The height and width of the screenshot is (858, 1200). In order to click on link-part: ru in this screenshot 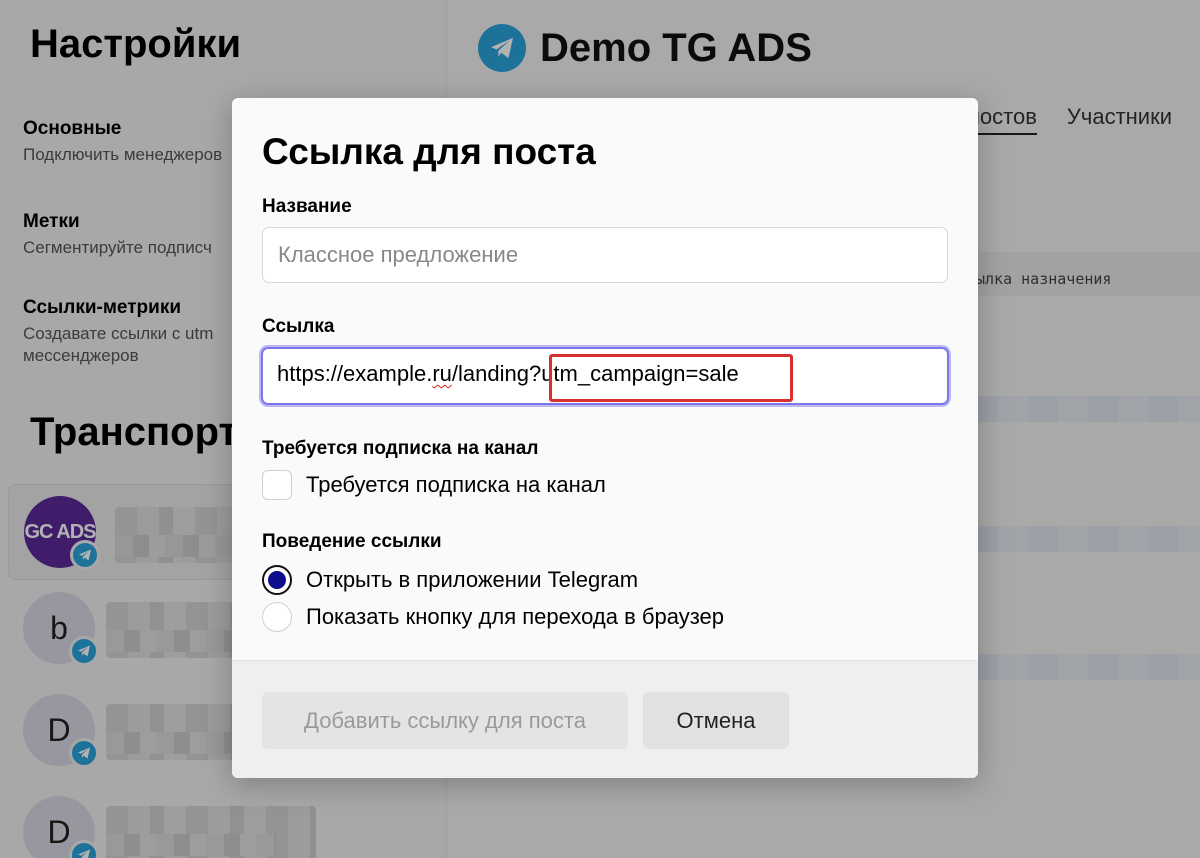, I will do `click(442, 373)`.